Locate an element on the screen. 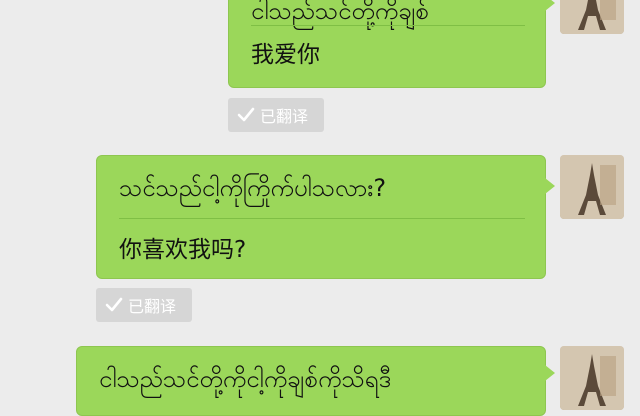 The image size is (640, 416). translated-badge-label-1: 已翻译 is located at coordinates (284, 116).